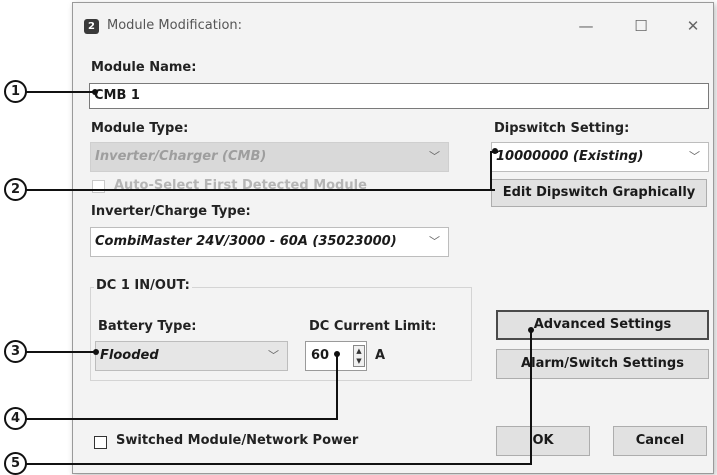 The width and height of the screenshot is (717, 475). What do you see at coordinates (61, 92) in the screenshot?
I see `callout-1-leader` at bounding box center [61, 92].